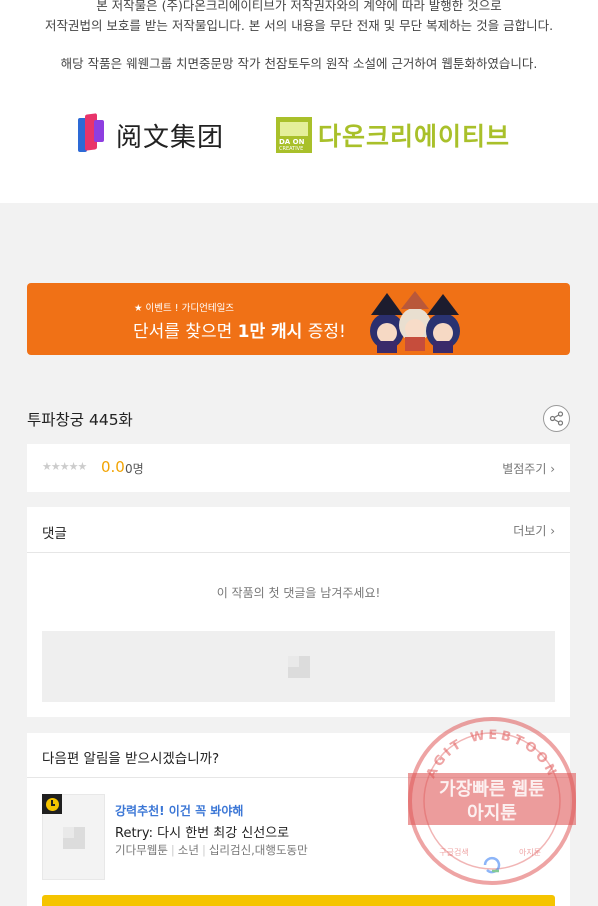 Image resolution: width=598 pixels, height=906 pixels. What do you see at coordinates (270, 332) in the screenshot?
I see `banner-headline-highlight: 1만 캐시` at bounding box center [270, 332].